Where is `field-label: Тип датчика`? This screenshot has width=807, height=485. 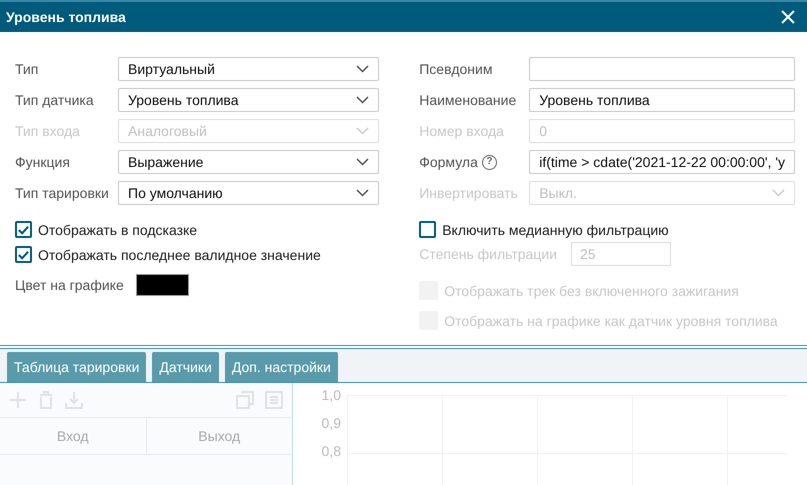
field-label: Тип датчика is located at coordinates (55, 100).